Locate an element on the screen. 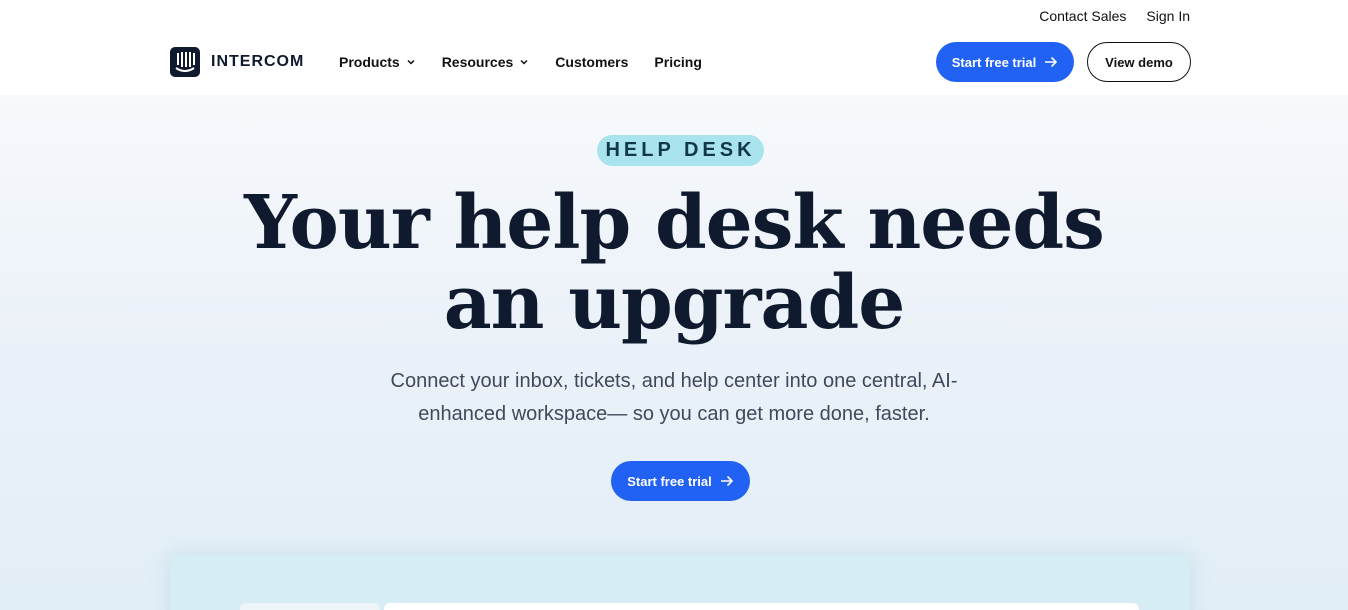  nav-item-products: Products is located at coordinates (377, 62).